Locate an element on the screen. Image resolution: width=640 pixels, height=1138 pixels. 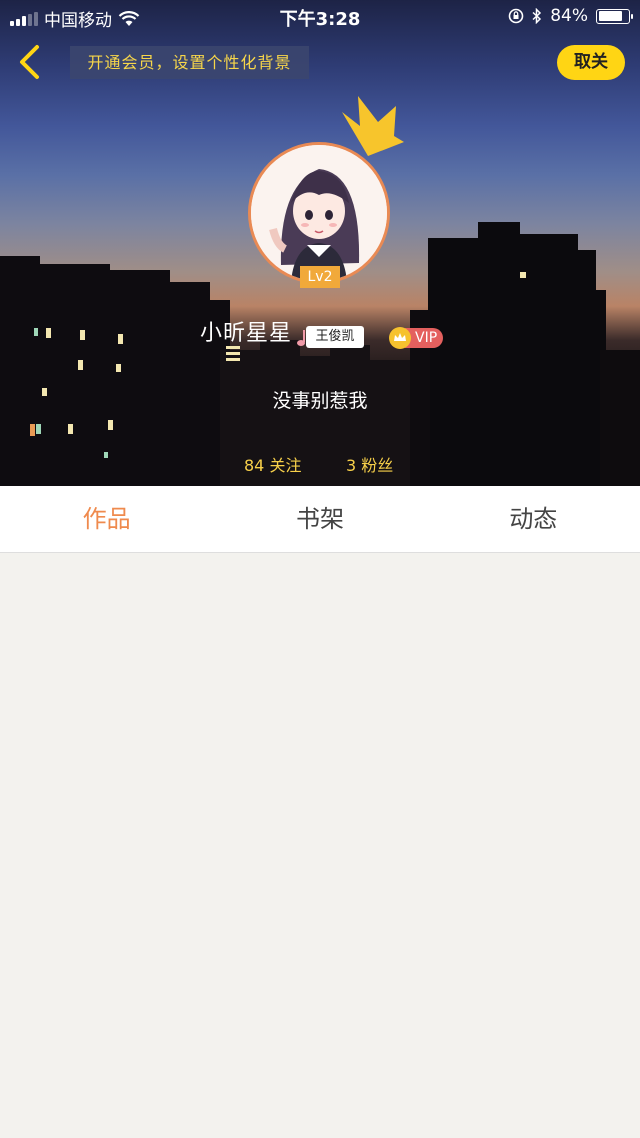
battery-icon is located at coordinates (614, 16).